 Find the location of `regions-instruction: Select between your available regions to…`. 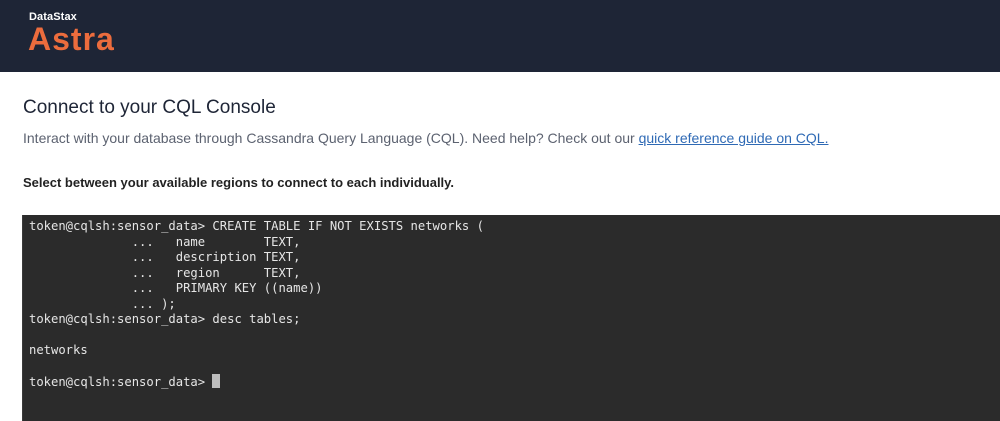

regions-instruction: Select between your available regions to… is located at coordinates (239, 182).